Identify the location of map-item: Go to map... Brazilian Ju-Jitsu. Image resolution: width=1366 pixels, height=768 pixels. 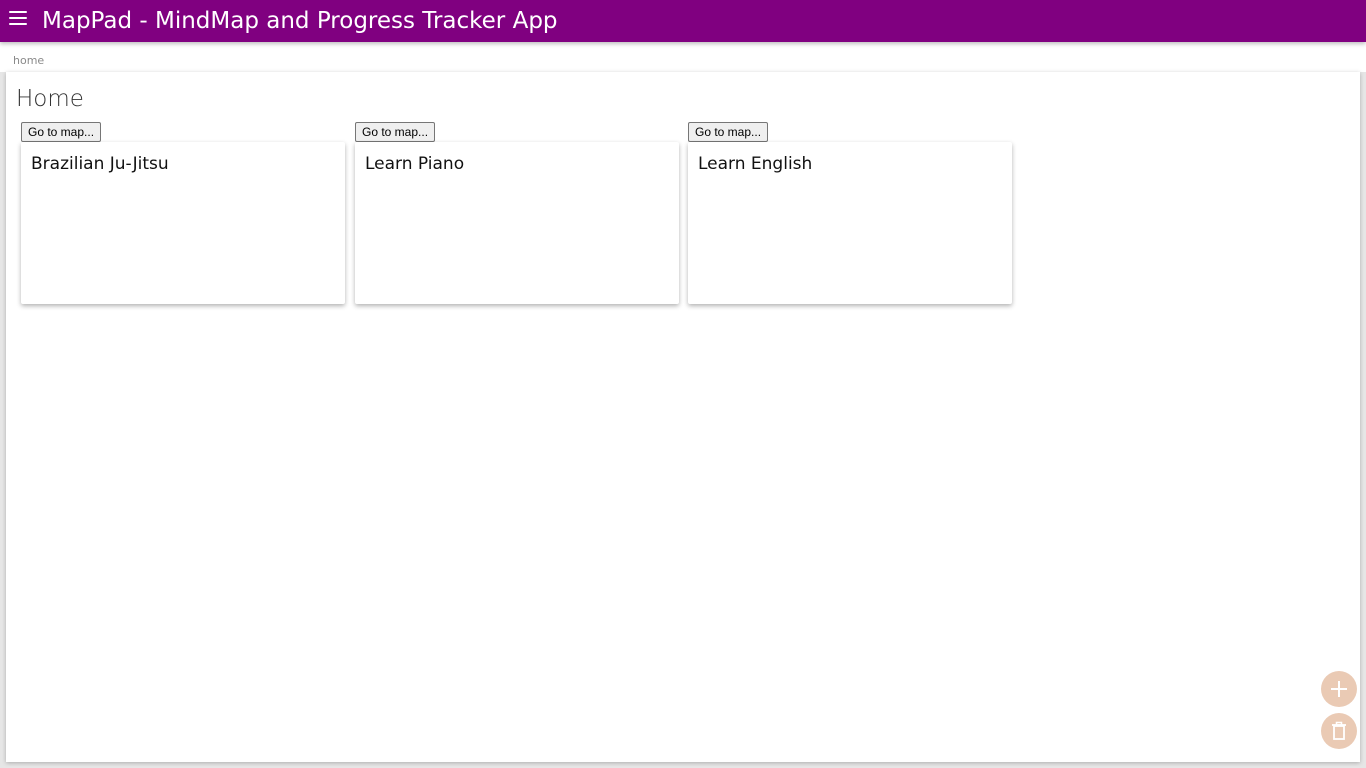
(183, 213).